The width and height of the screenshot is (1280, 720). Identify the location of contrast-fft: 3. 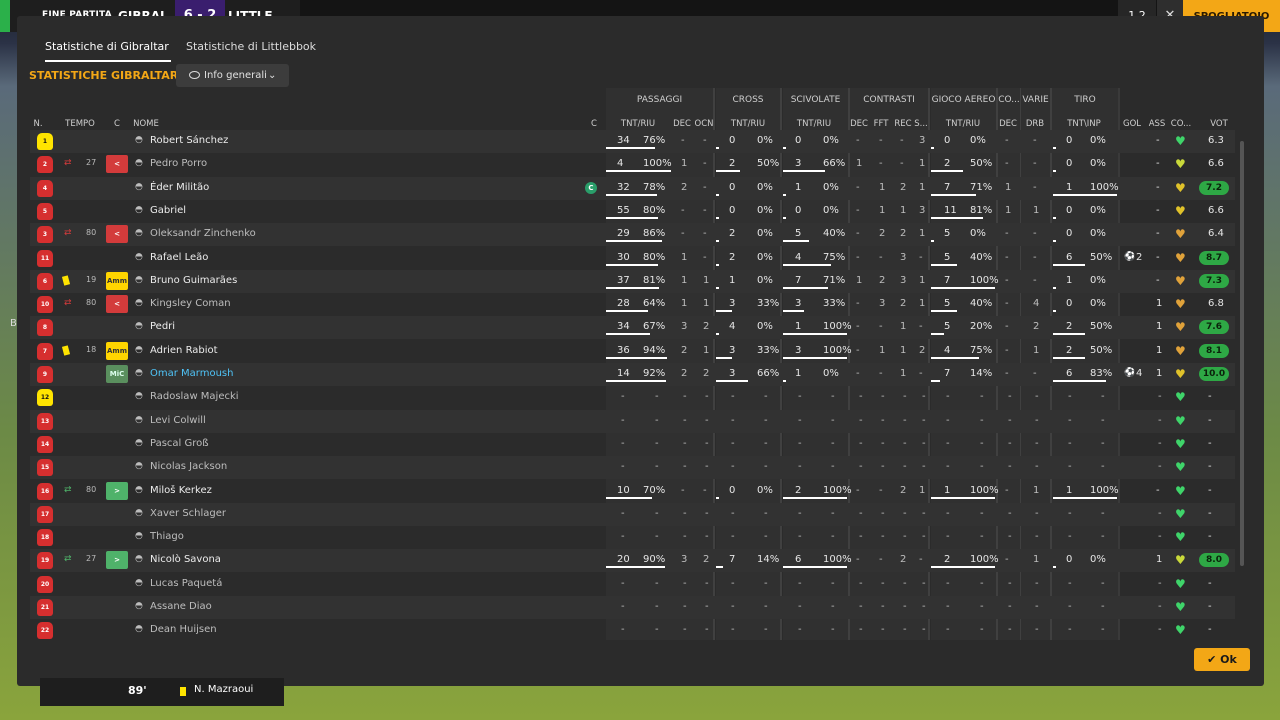
(882, 304).